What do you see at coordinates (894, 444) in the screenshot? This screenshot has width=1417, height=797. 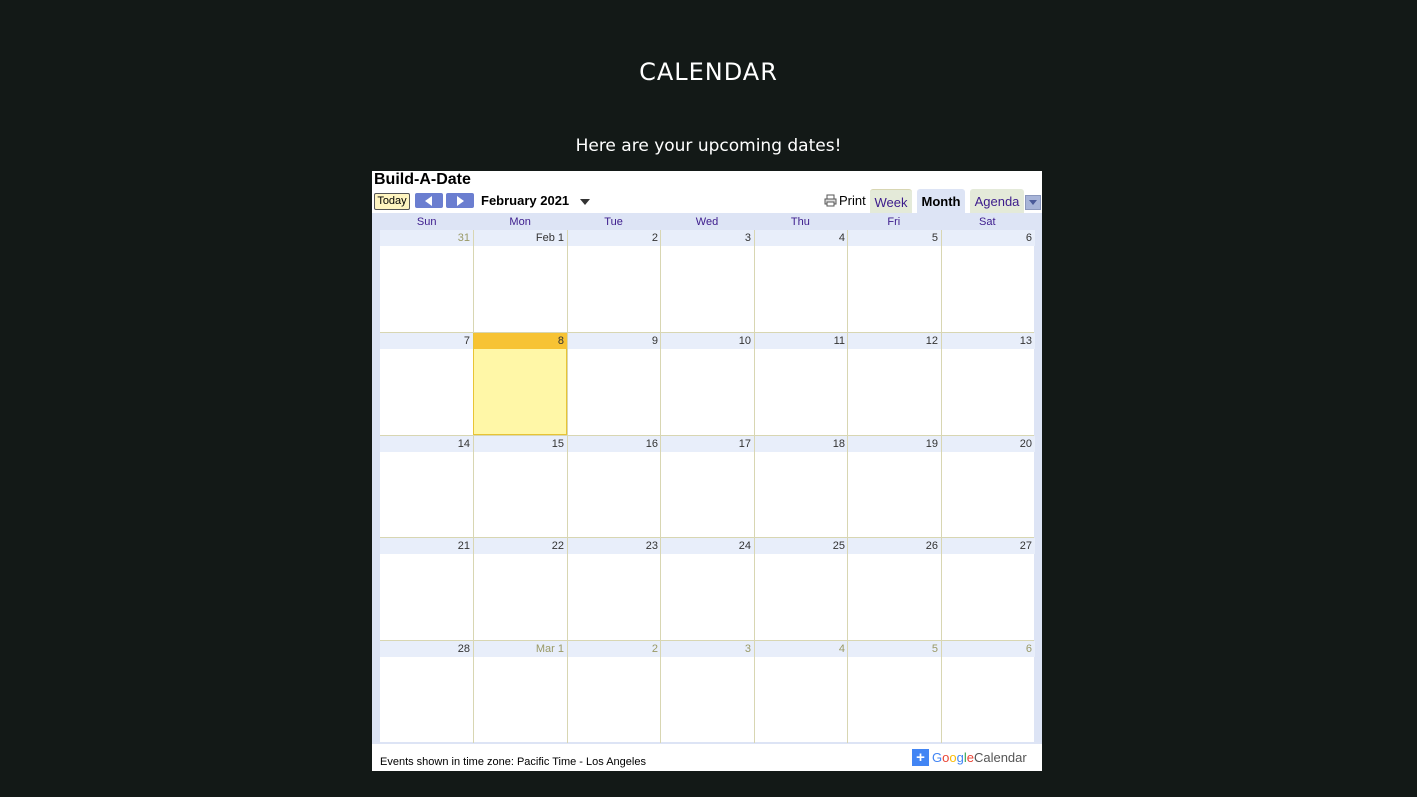 I see `day-number: 19` at bounding box center [894, 444].